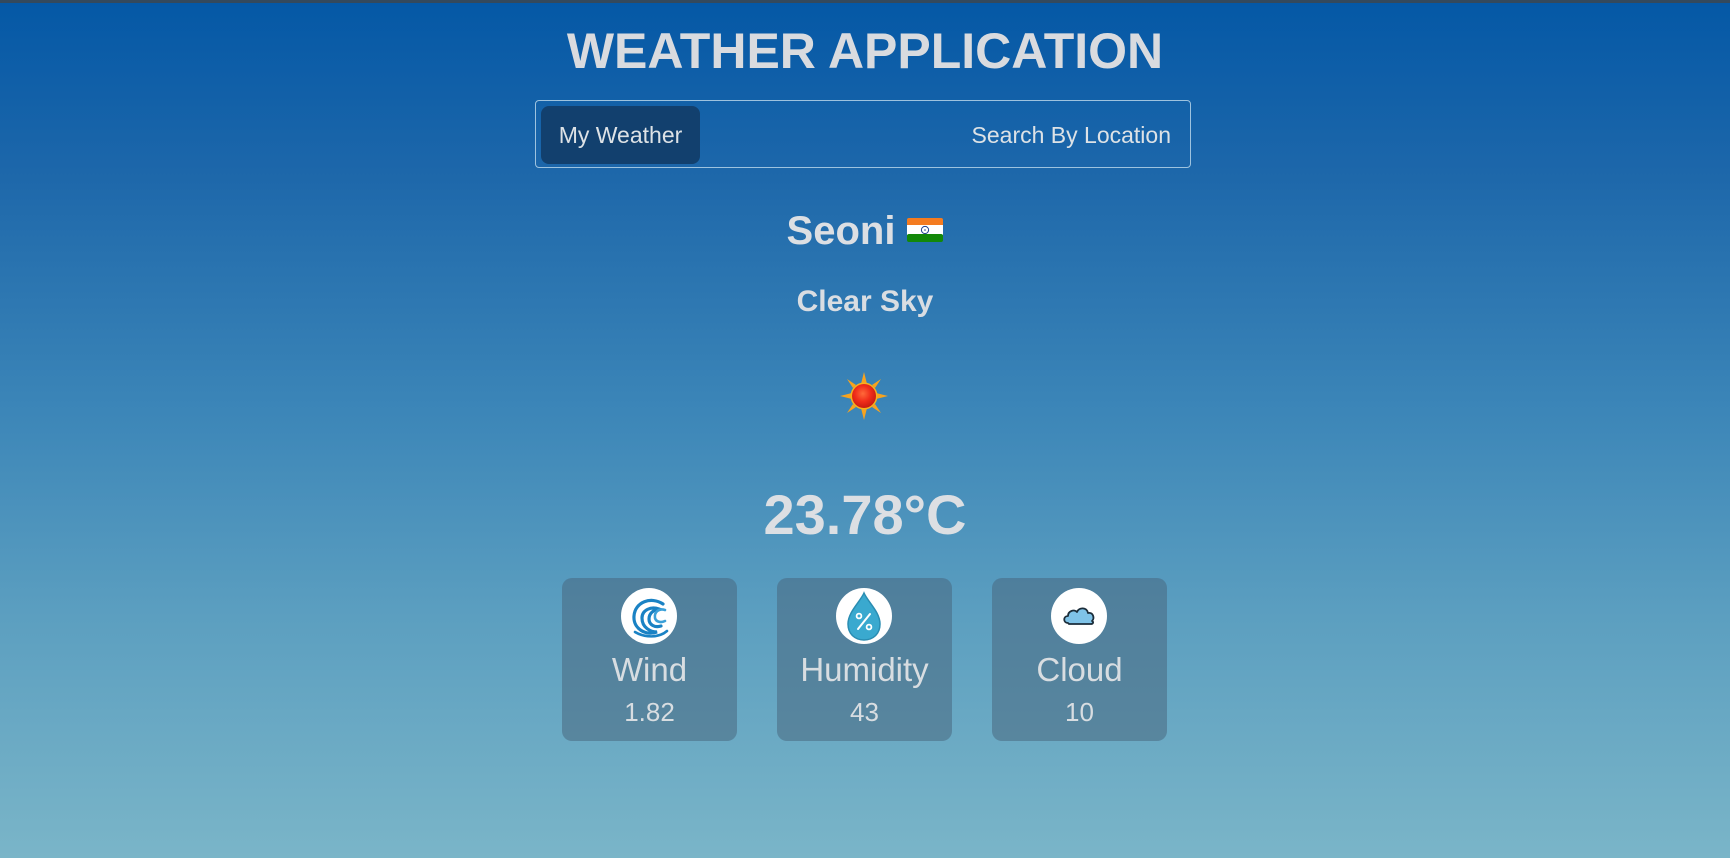 This screenshot has height=858, width=1730. What do you see at coordinates (925, 230) in the screenshot?
I see `india-flag-icon` at bounding box center [925, 230].